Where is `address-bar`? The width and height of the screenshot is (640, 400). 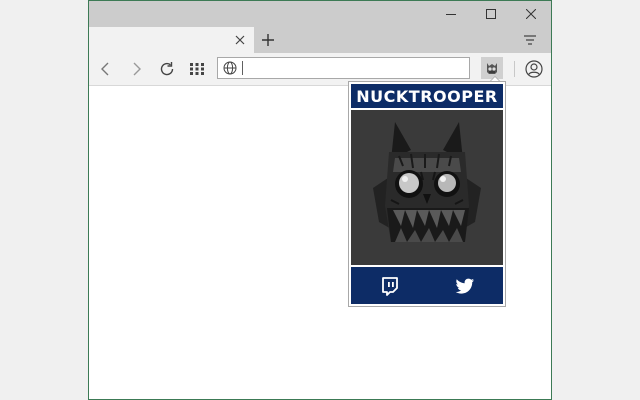
address-bar is located at coordinates (343, 68).